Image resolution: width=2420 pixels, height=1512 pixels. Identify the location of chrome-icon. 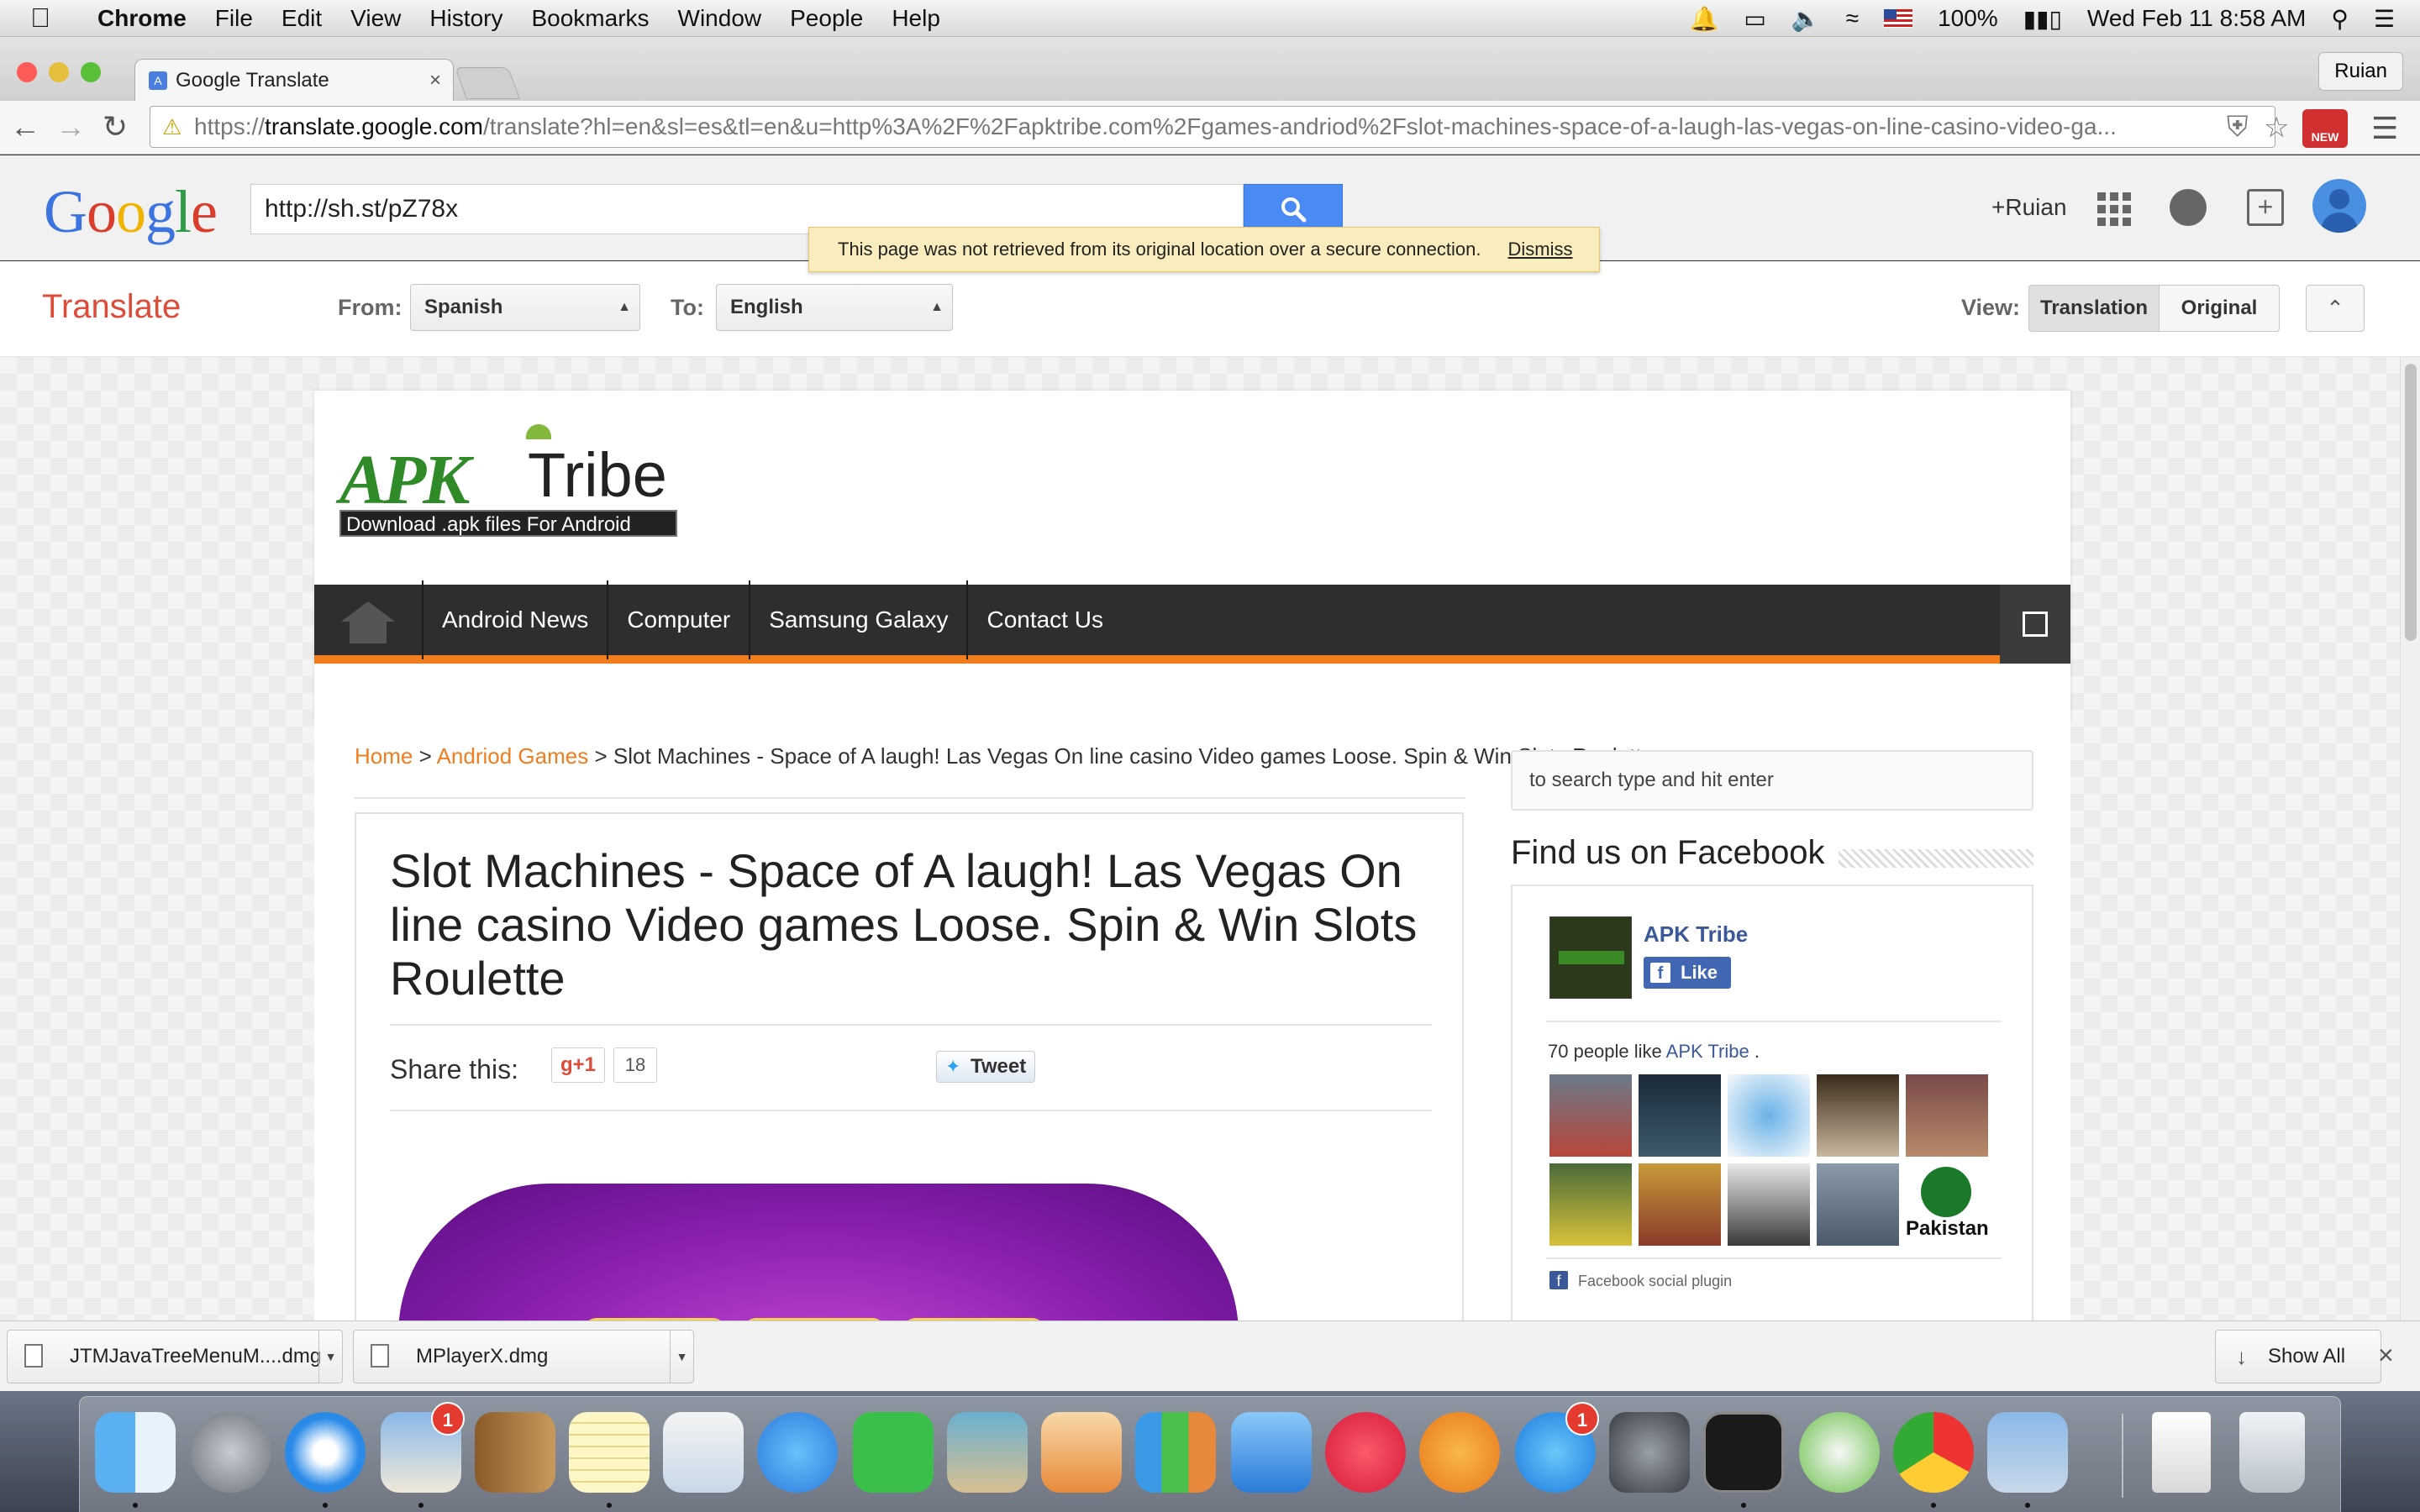
(1933, 1452).